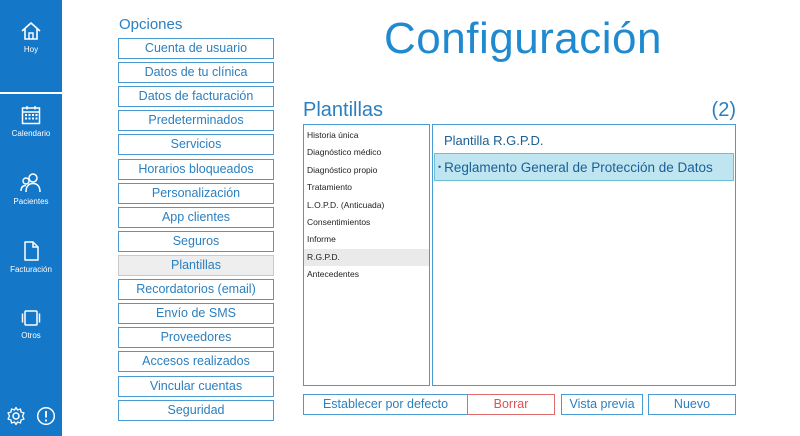 The image size is (800, 436). Describe the element at coordinates (511, 404) in the screenshot. I see `delete-button: Borrar` at that location.